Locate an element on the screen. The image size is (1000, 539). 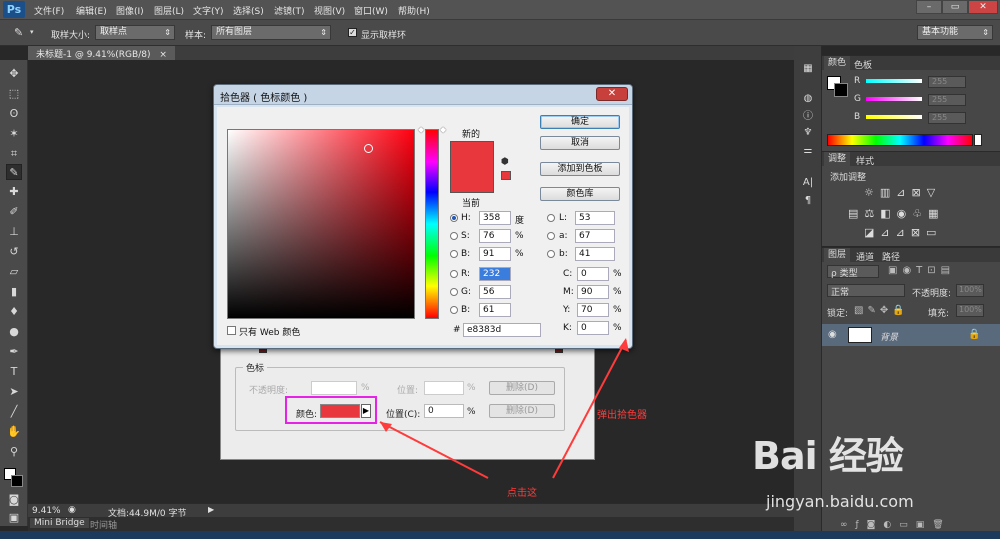
layer-filter-icons: ▣◉T⊡▤ is located at coordinates (921, 270).